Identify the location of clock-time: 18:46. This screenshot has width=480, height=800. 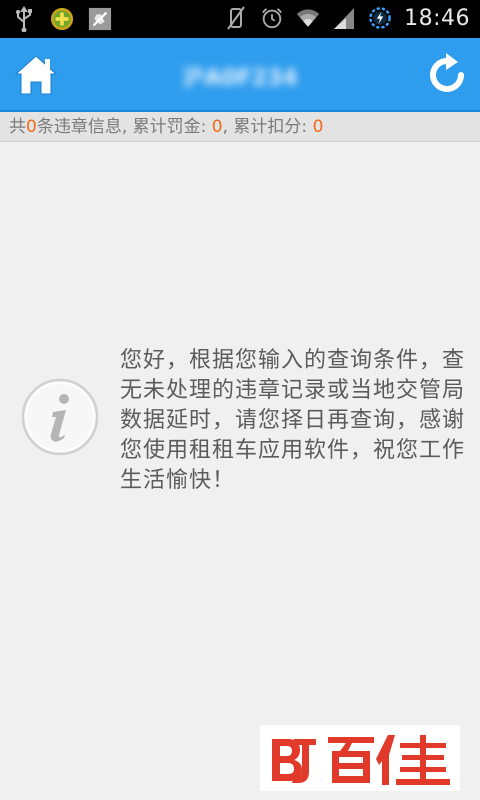
(437, 18).